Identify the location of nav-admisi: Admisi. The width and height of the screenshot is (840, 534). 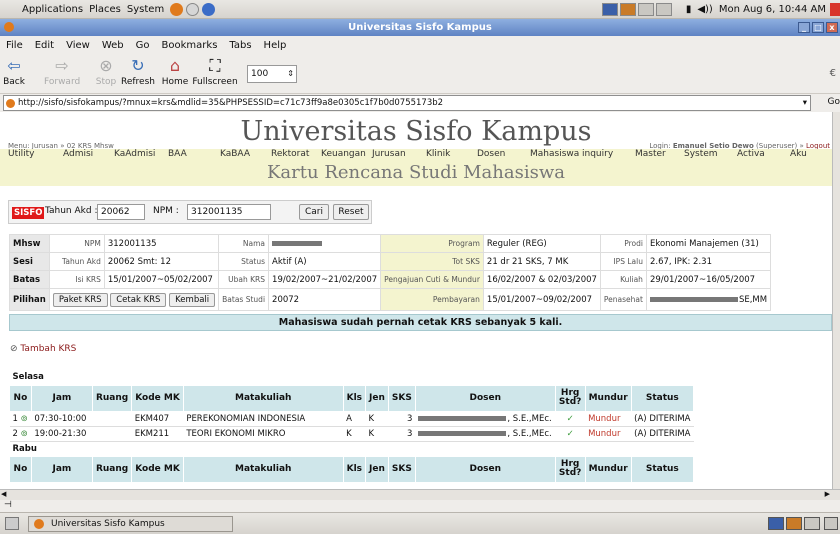
(78, 154).